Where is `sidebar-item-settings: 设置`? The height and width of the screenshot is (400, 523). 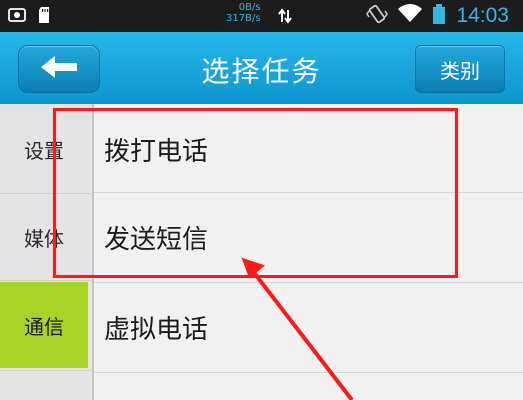 sidebar-item-settings: 设置 is located at coordinates (44, 149).